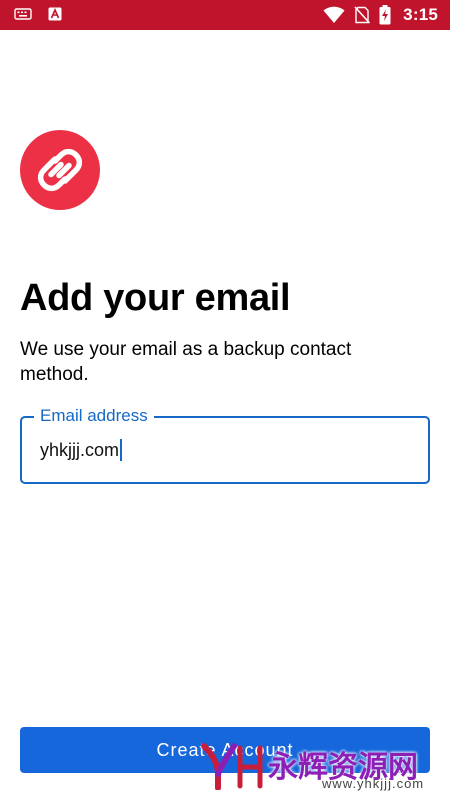 This screenshot has height=800, width=450. What do you see at coordinates (23, 14) in the screenshot?
I see `keyboard-icon` at bounding box center [23, 14].